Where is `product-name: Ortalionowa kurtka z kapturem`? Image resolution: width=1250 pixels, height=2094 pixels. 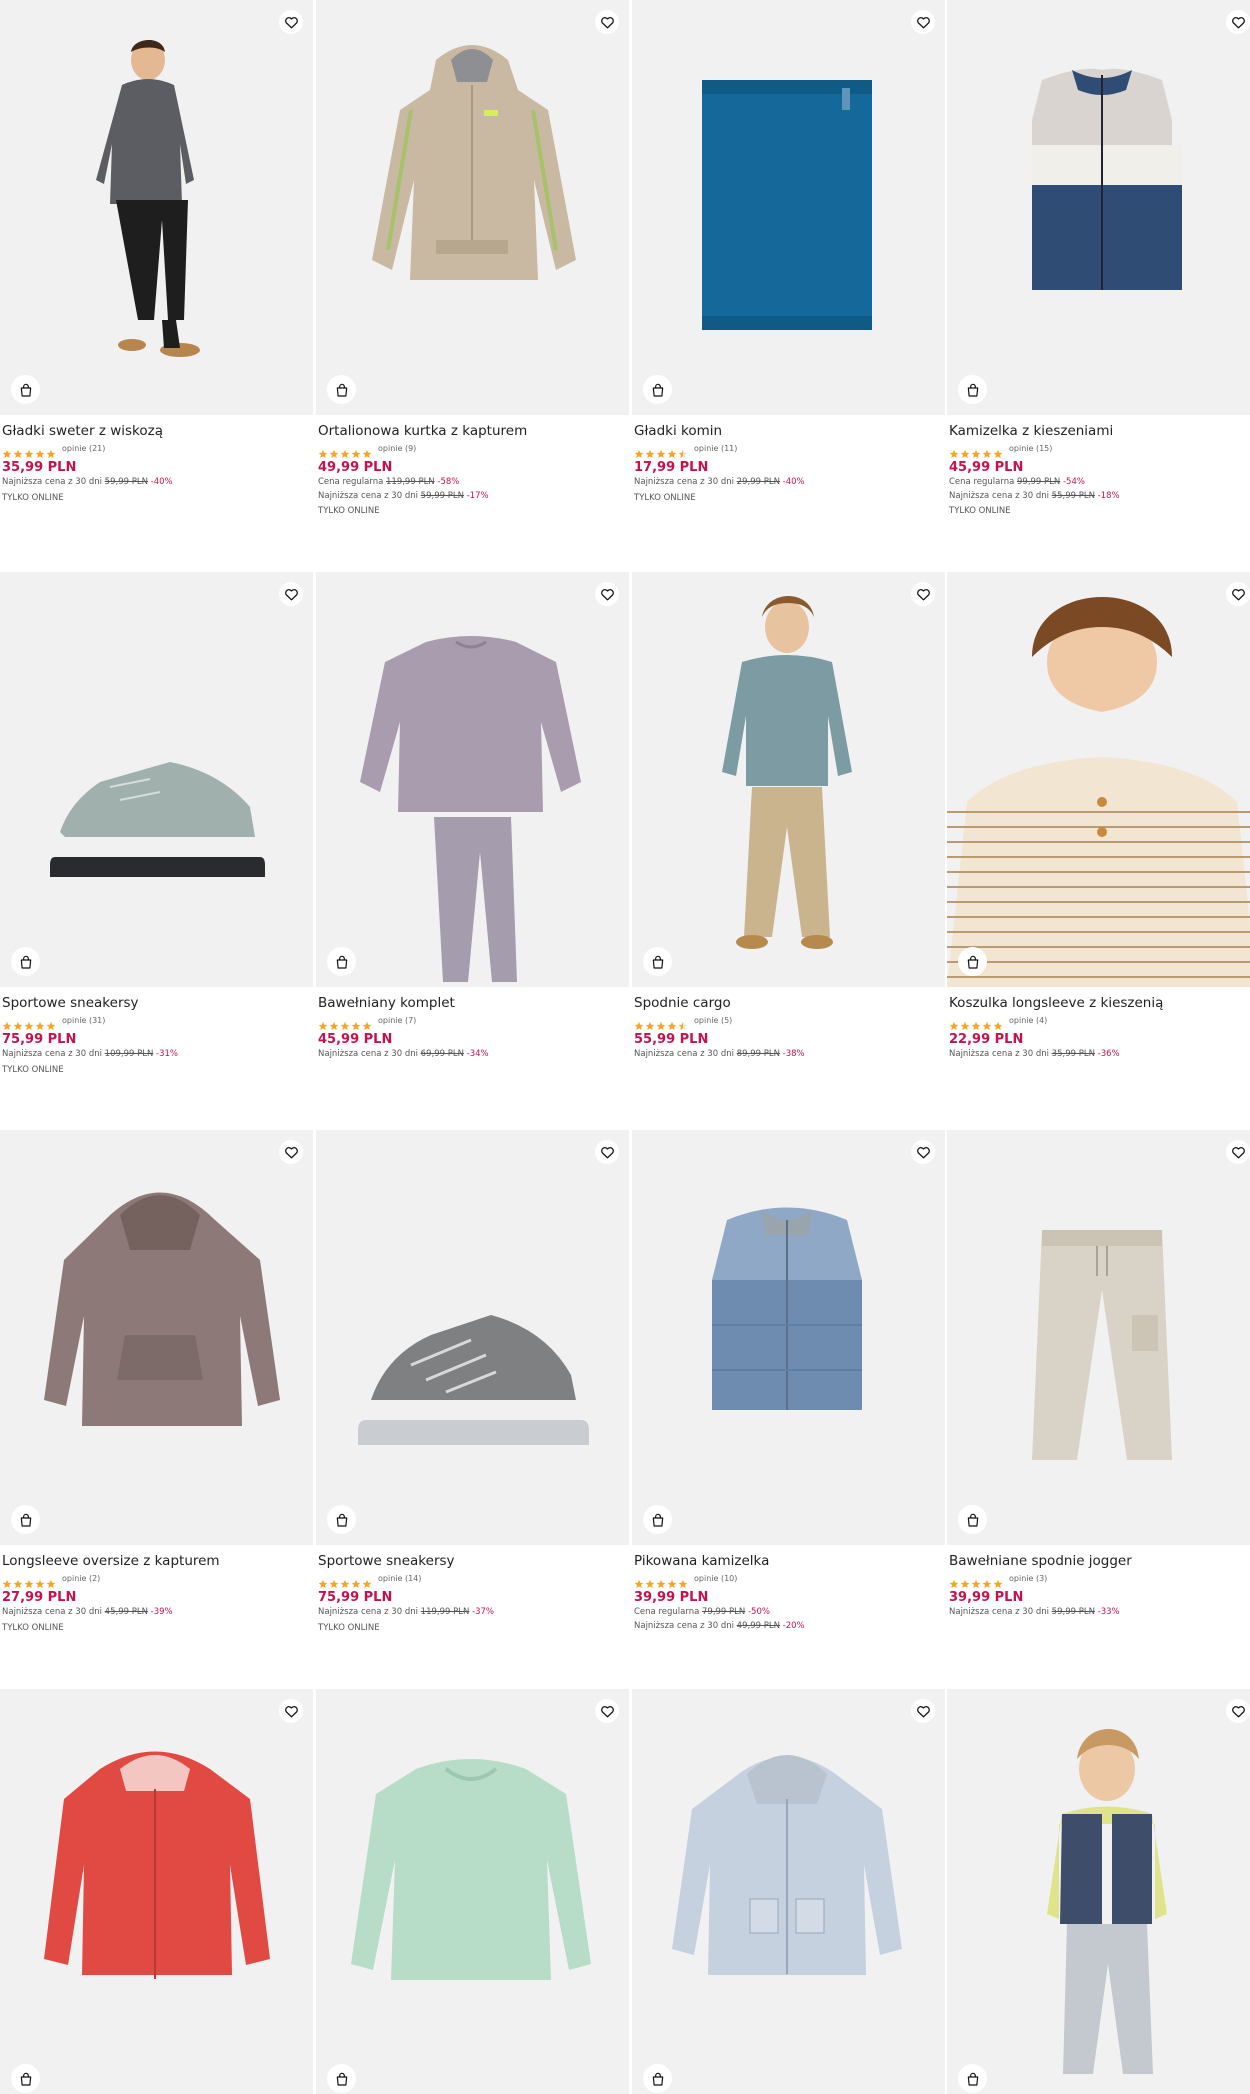 product-name: Ortalionowa kurtka z kapturem is located at coordinates (471, 431).